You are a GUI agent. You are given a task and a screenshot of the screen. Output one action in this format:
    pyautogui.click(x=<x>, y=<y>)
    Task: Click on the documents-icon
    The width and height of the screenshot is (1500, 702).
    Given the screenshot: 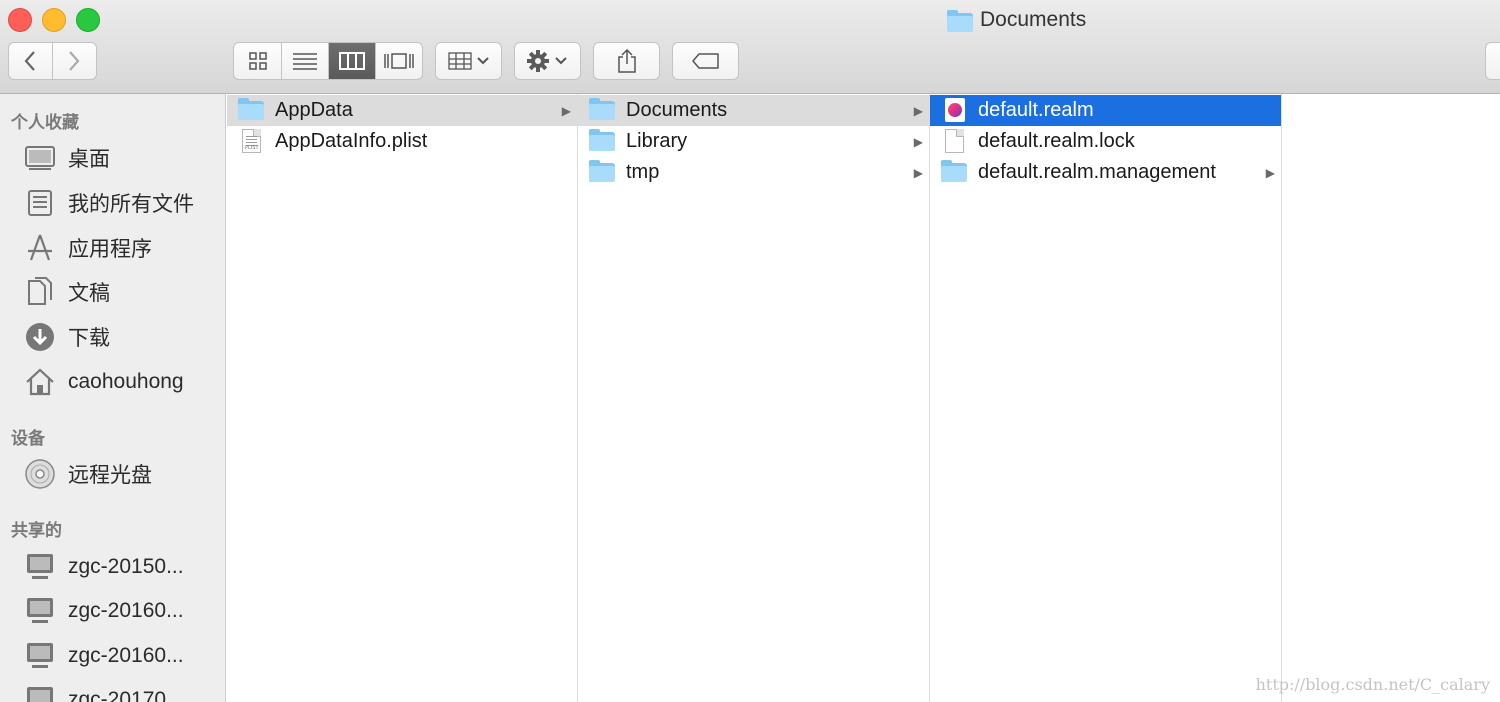 What is the action you would take?
    pyautogui.click(x=40, y=292)
    